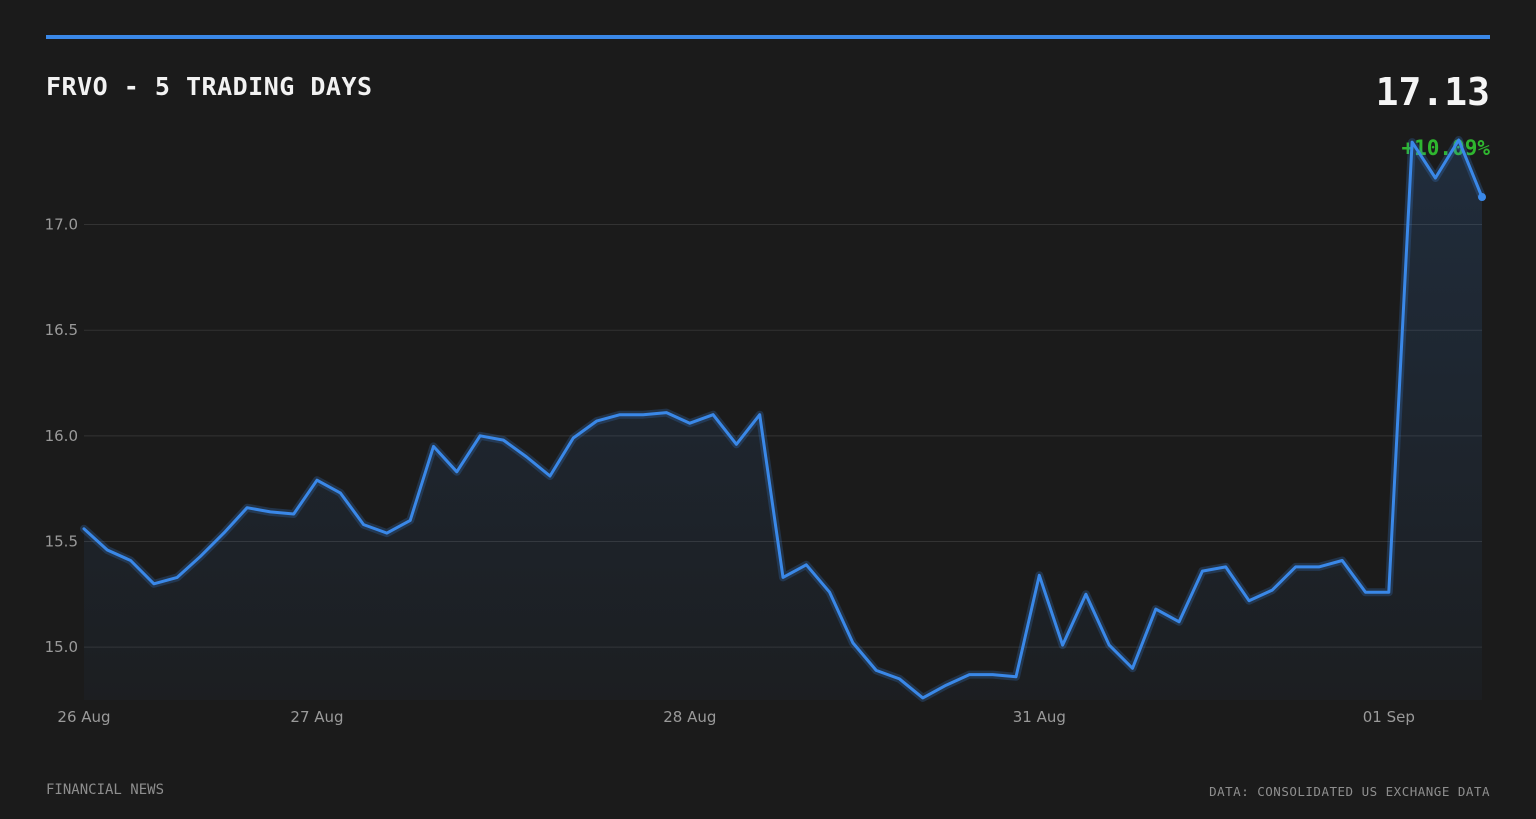  What do you see at coordinates (316, 717) in the screenshot?
I see `x-tick-label: 27 Aug` at bounding box center [316, 717].